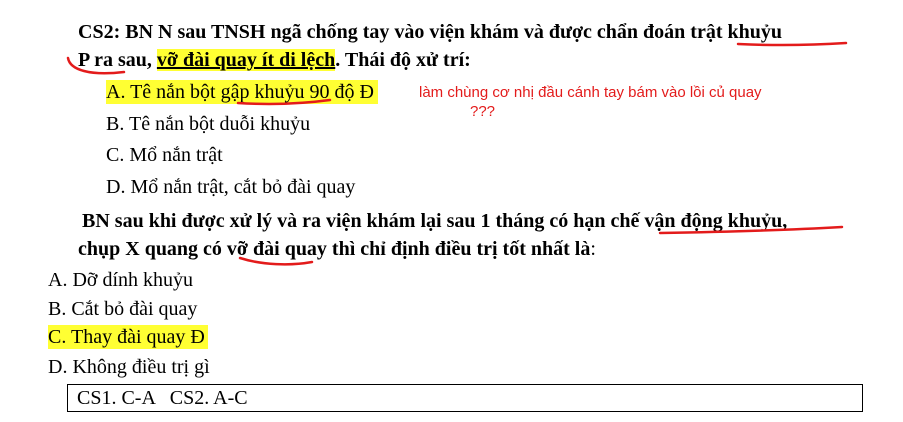  I want to click on cs2-question-text-3: . Thái độ xử trí:, so click(403, 60).